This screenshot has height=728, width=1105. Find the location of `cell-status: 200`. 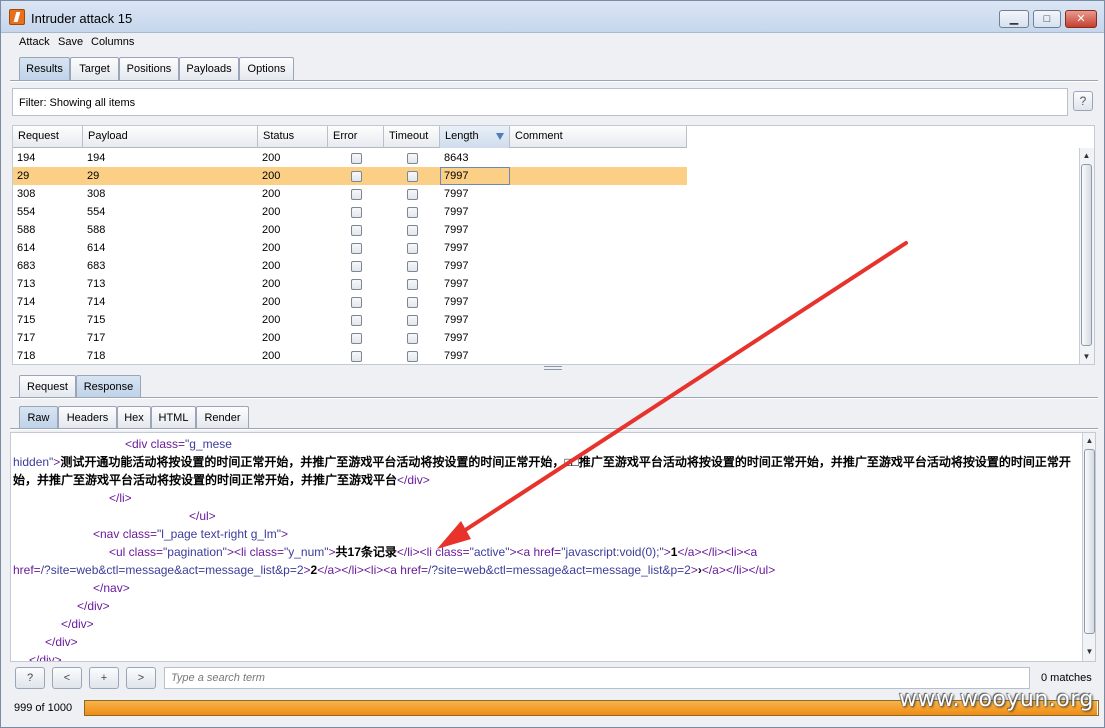

cell-status: 200 is located at coordinates (271, 284).